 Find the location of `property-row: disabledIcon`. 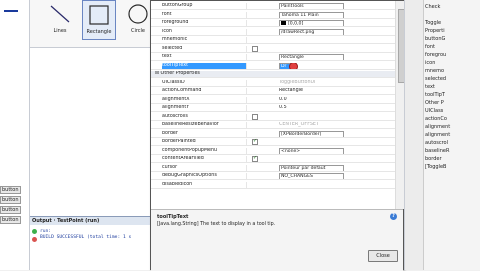

property-row: disabledIcon is located at coordinates (273, 185).